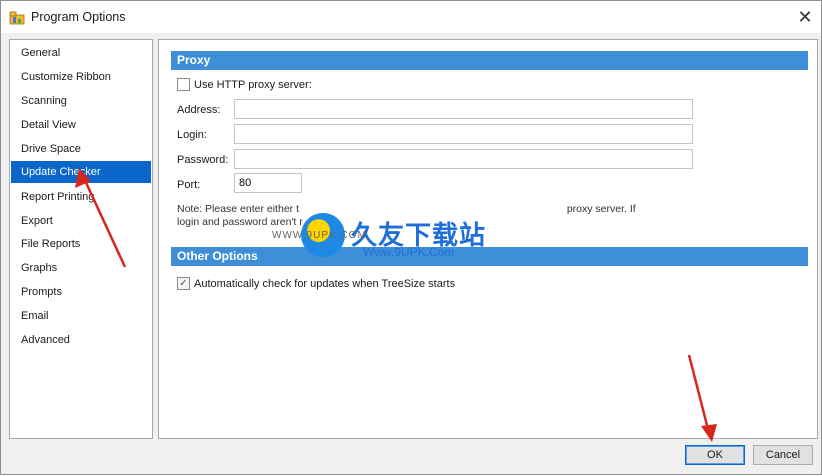  Describe the element at coordinates (199, 110) in the screenshot. I see `address-label: Address:` at that location.